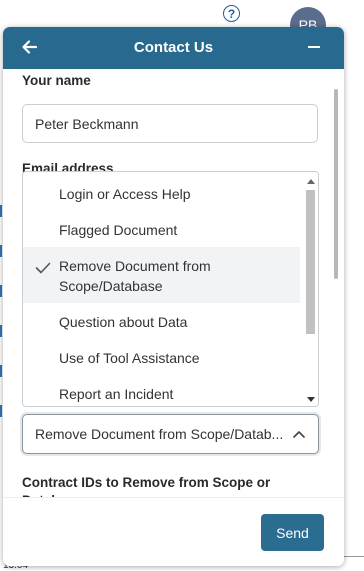 The width and height of the screenshot is (364, 571). What do you see at coordinates (125, 194) in the screenshot?
I see `option-label: Login or Access Help` at bounding box center [125, 194].